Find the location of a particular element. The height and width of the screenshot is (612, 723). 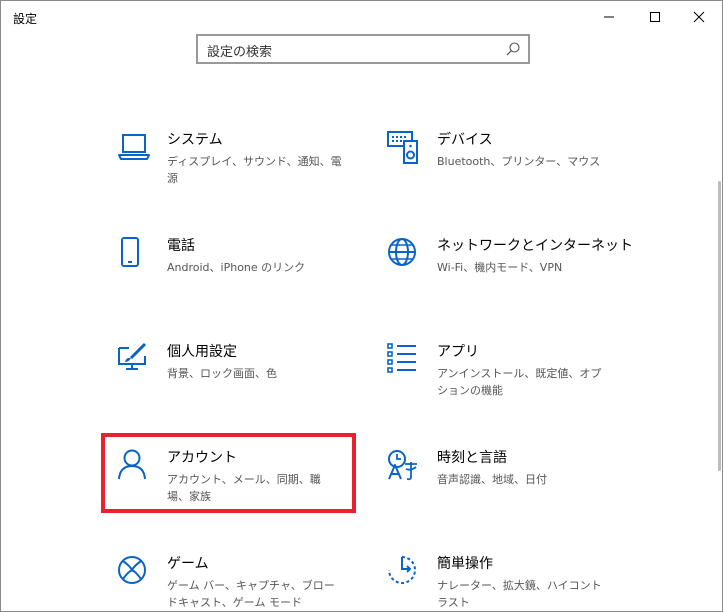

time-language-icon is located at coordinates (405, 467).